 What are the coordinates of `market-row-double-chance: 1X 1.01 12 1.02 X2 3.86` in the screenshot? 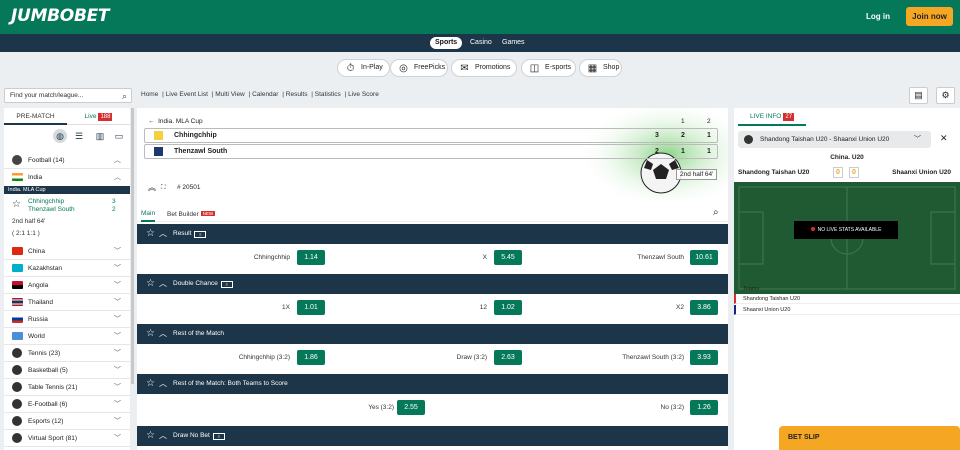 It's located at (432, 307).